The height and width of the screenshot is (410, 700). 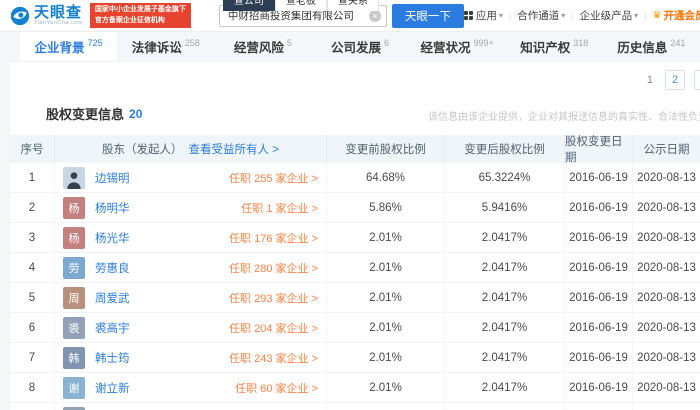 What do you see at coordinates (136, 113) in the screenshot?
I see `section-count: 20` at bounding box center [136, 113].